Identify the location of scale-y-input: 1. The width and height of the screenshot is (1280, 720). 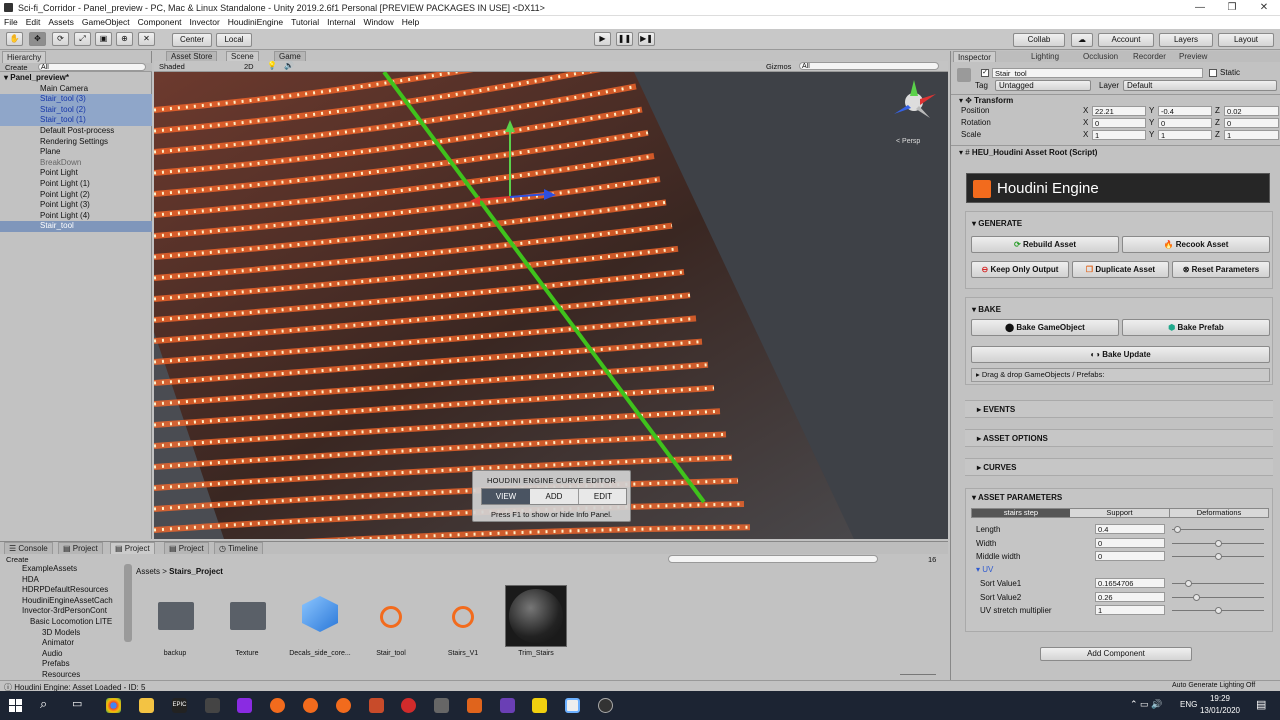
(1185, 135).